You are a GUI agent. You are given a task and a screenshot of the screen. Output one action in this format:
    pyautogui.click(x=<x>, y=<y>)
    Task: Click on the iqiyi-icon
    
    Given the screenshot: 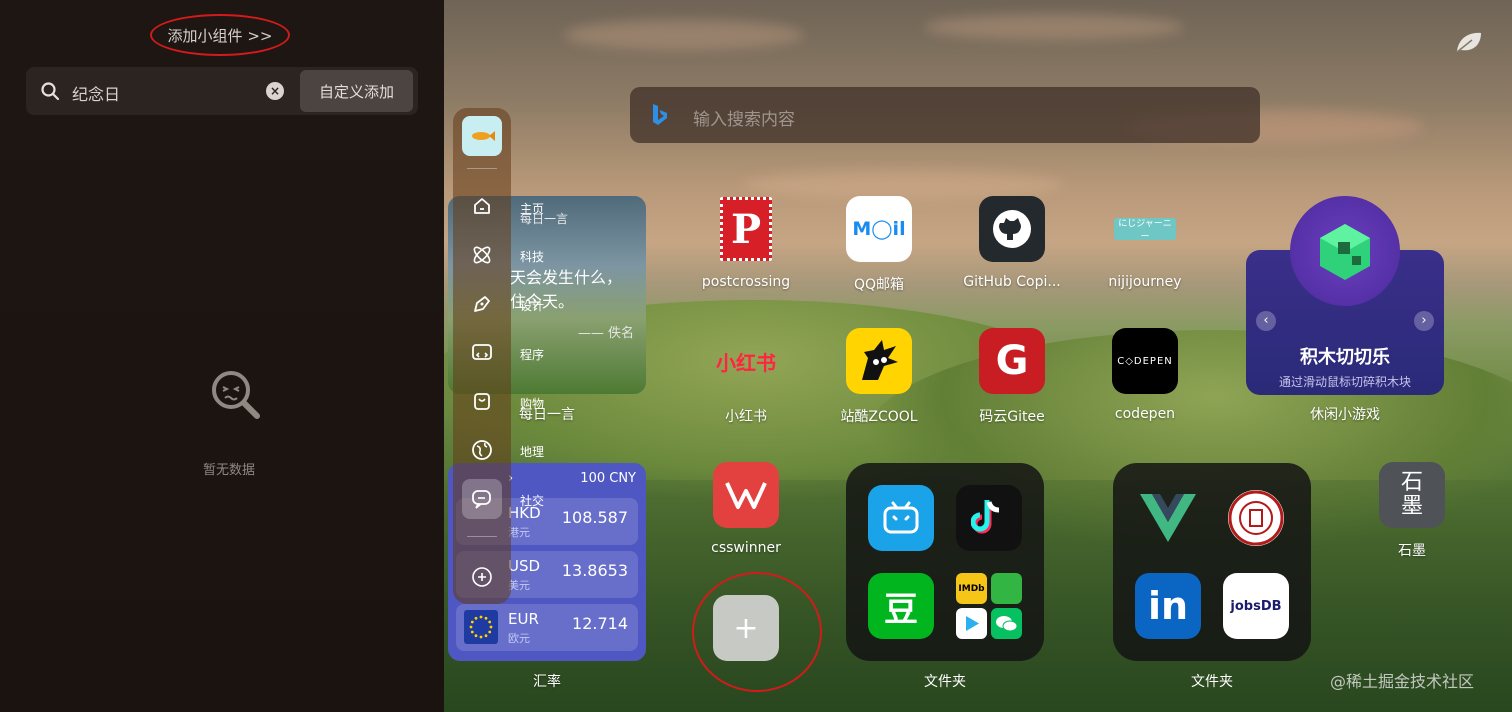 What is the action you would take?
    pyautogui.click(x=1006, y=588)
    